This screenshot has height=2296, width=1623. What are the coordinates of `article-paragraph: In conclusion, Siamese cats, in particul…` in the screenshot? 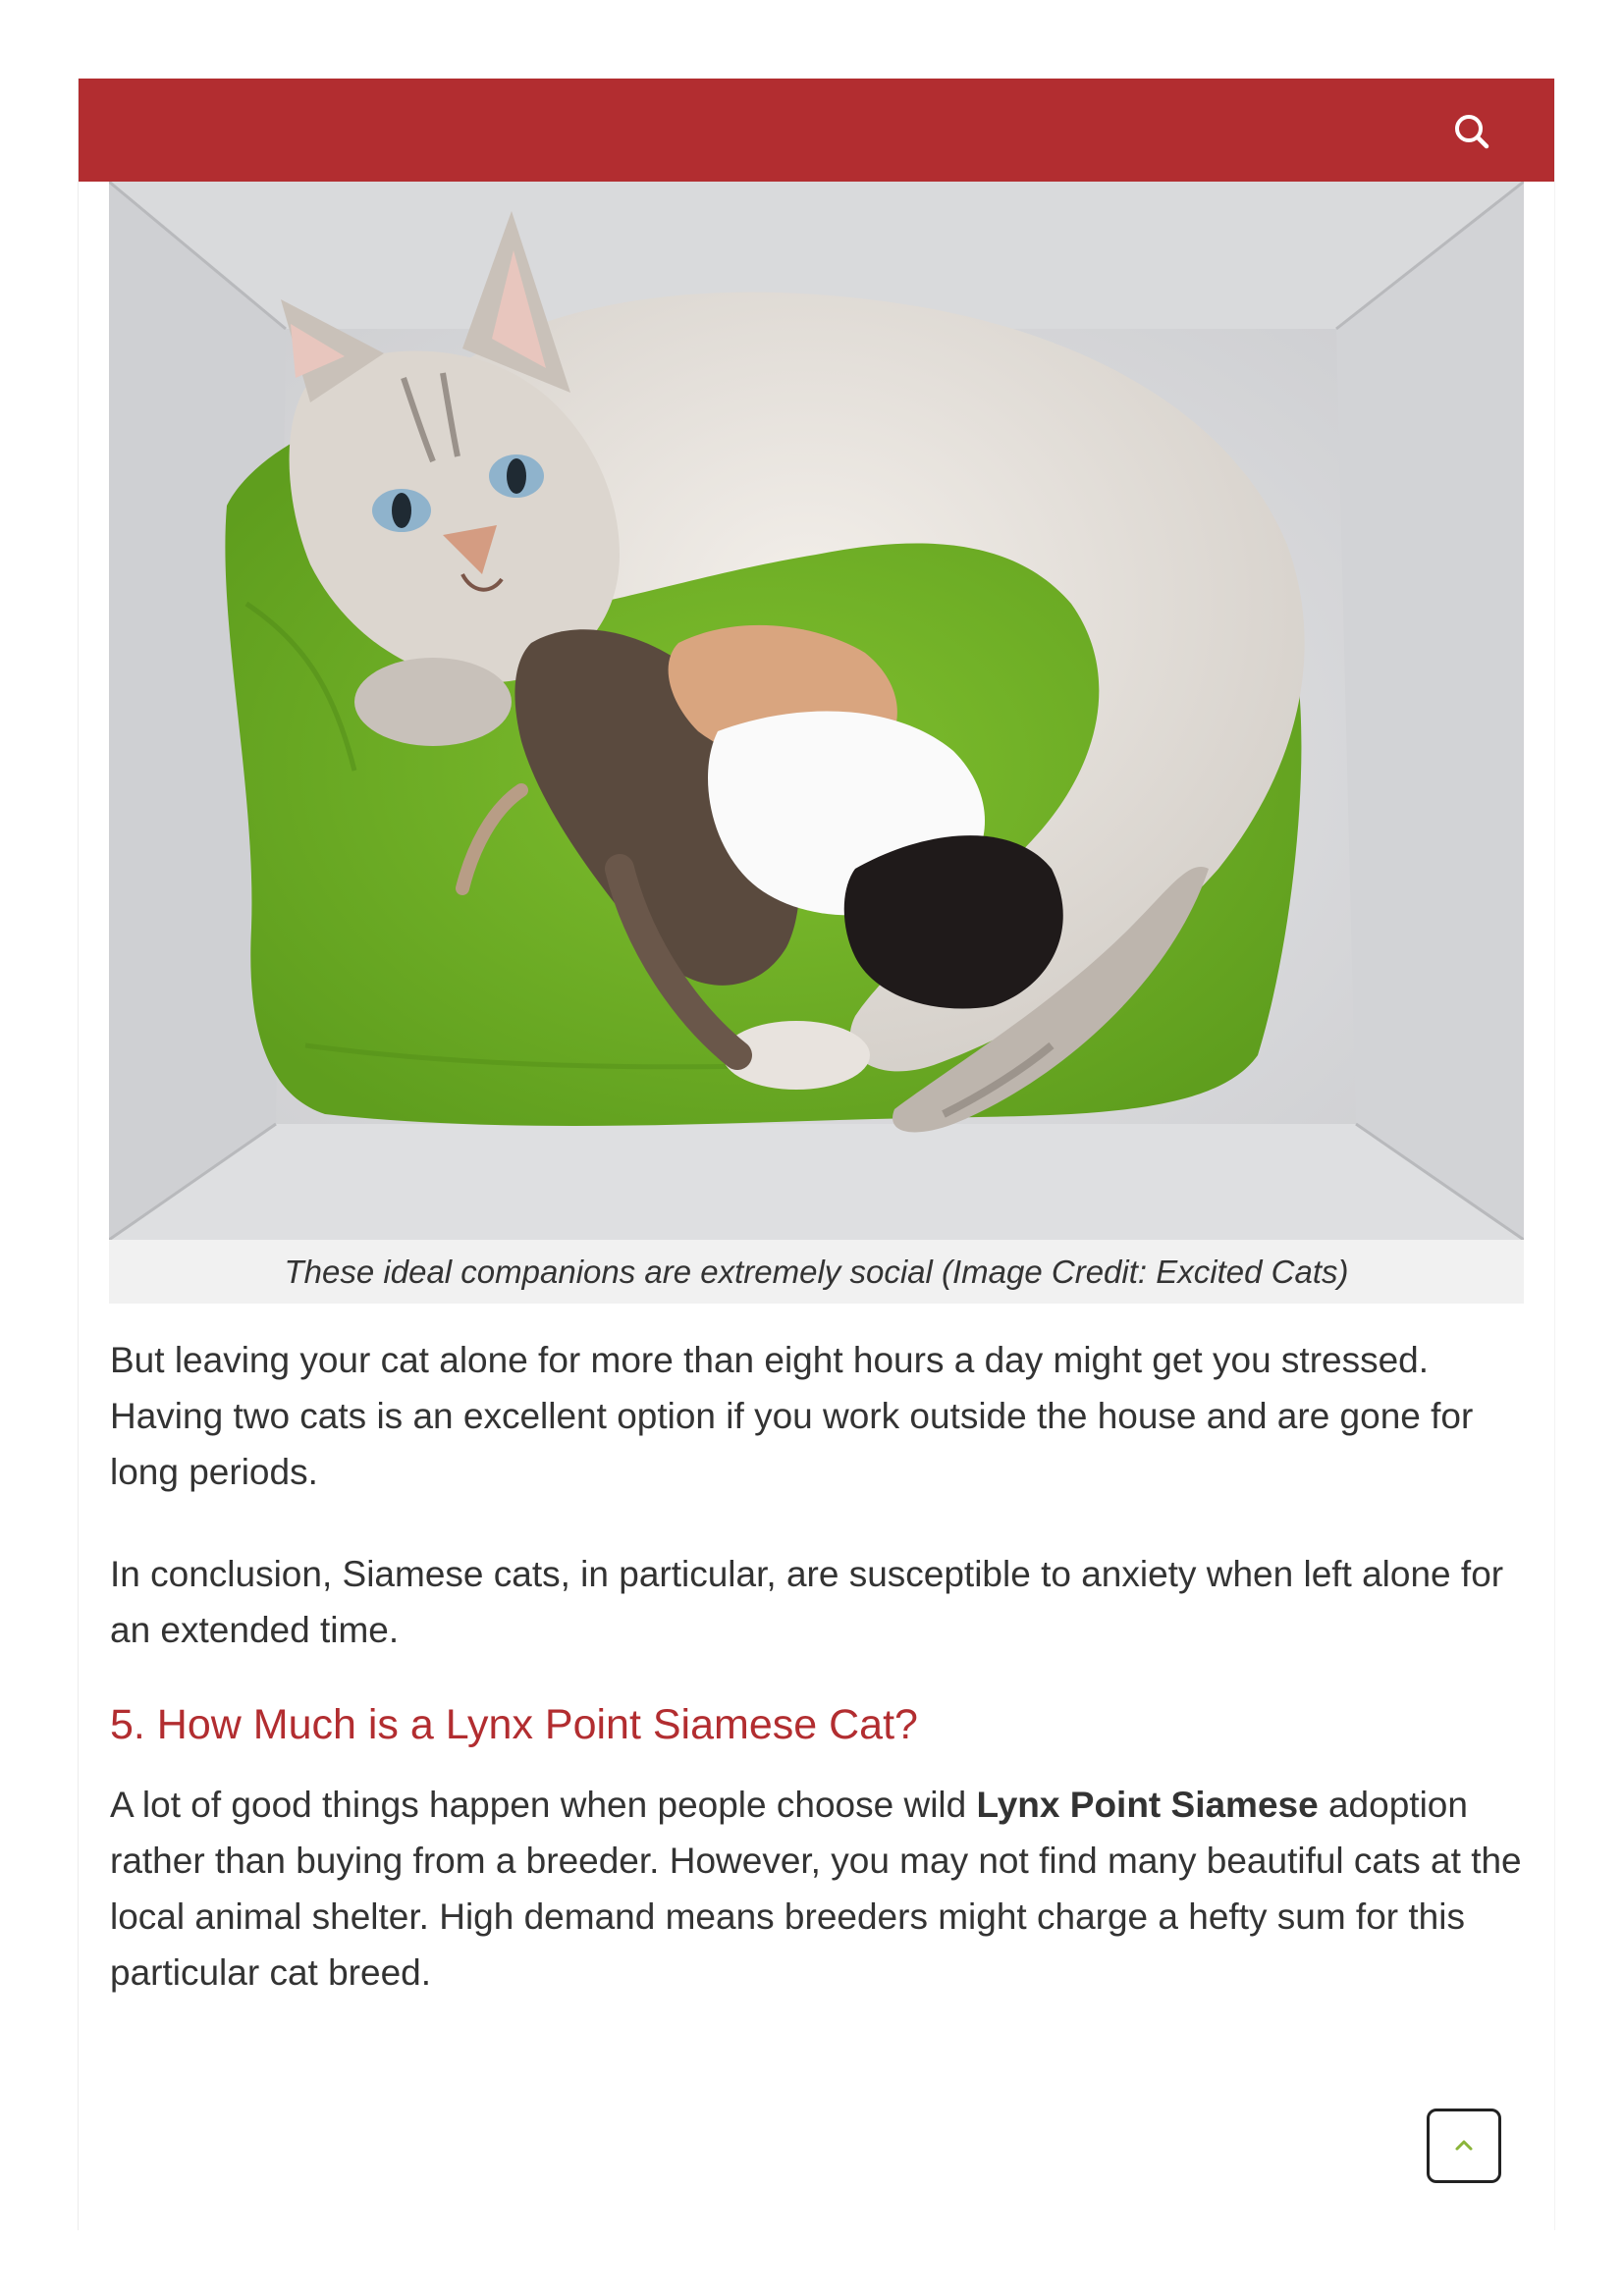 It's located at (807, 1602).